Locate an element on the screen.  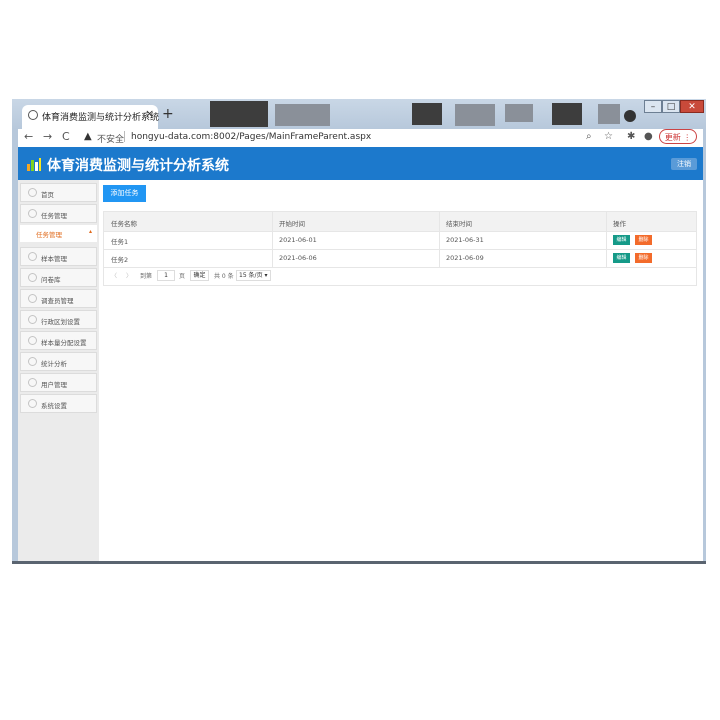
region-icon is located at coordinates (32, 319).